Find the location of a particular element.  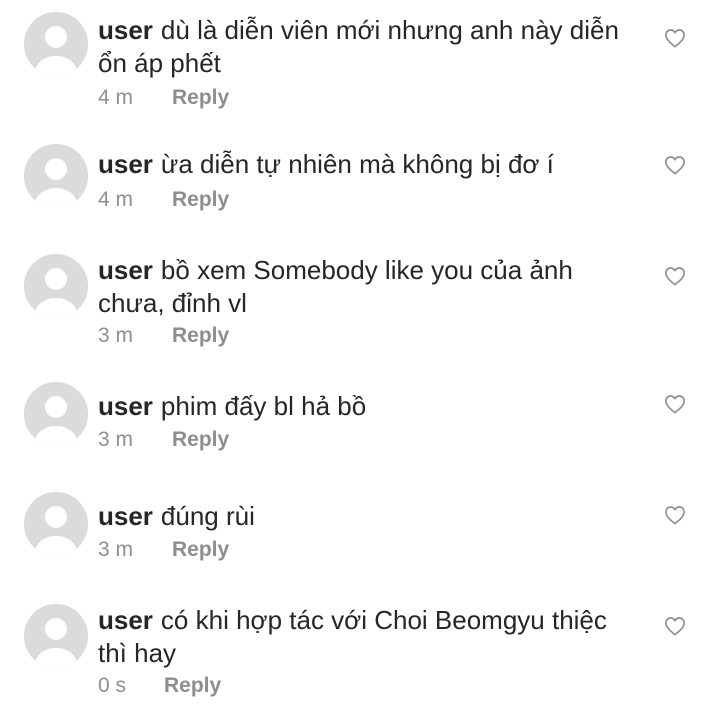

comment-text: ừa diễn tự nhiên mà không bị đơ í is located at coordinates (357, 164).